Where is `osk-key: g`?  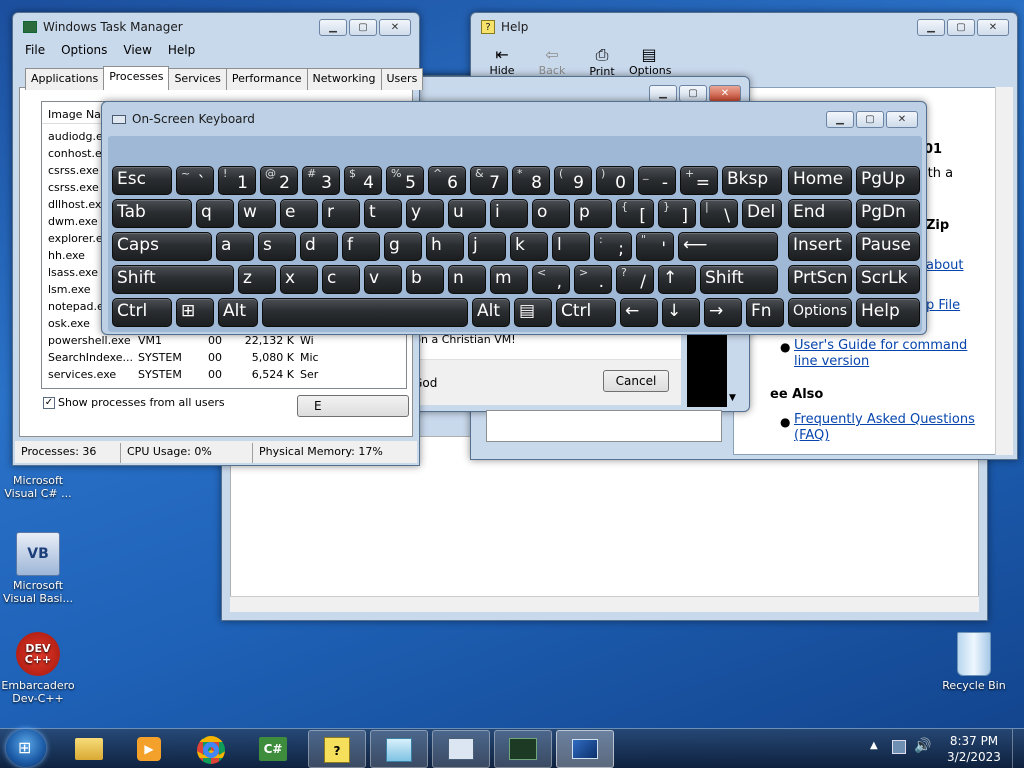 osk-key: g is located at coordinates (403, 246).